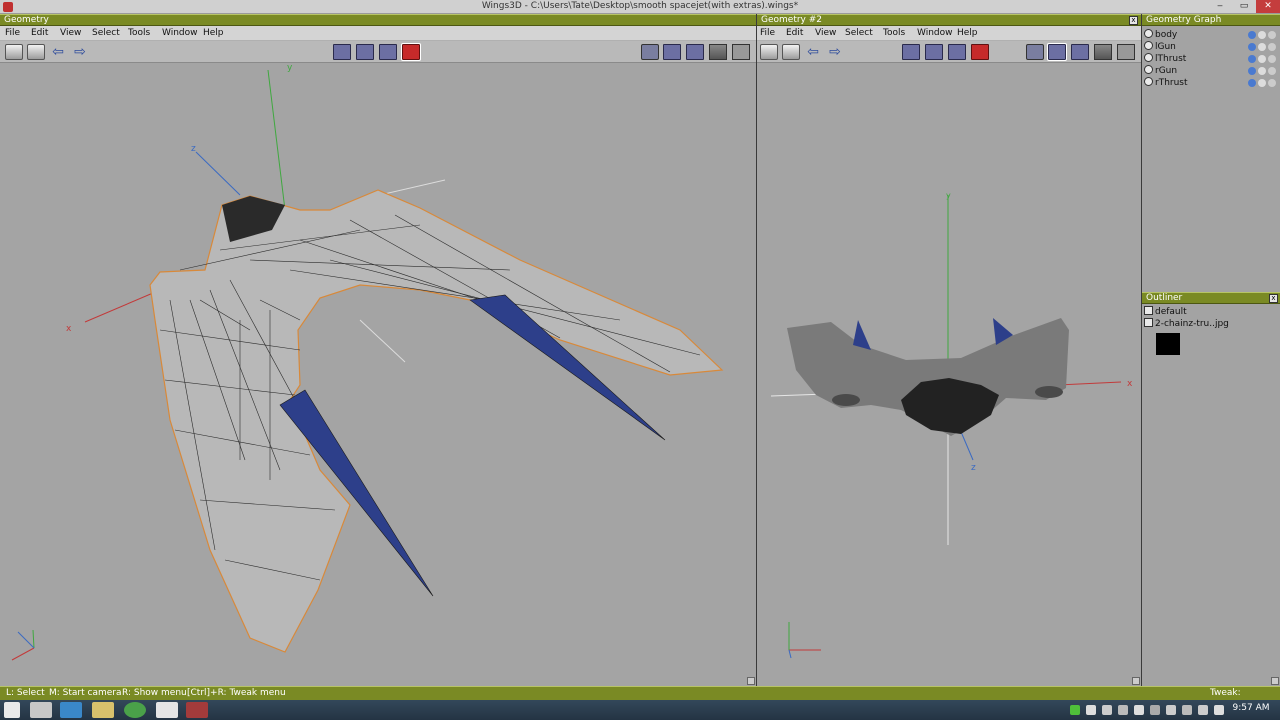 The image size is (1280, 720). I want to click on object-icon, so click(1148, 69).